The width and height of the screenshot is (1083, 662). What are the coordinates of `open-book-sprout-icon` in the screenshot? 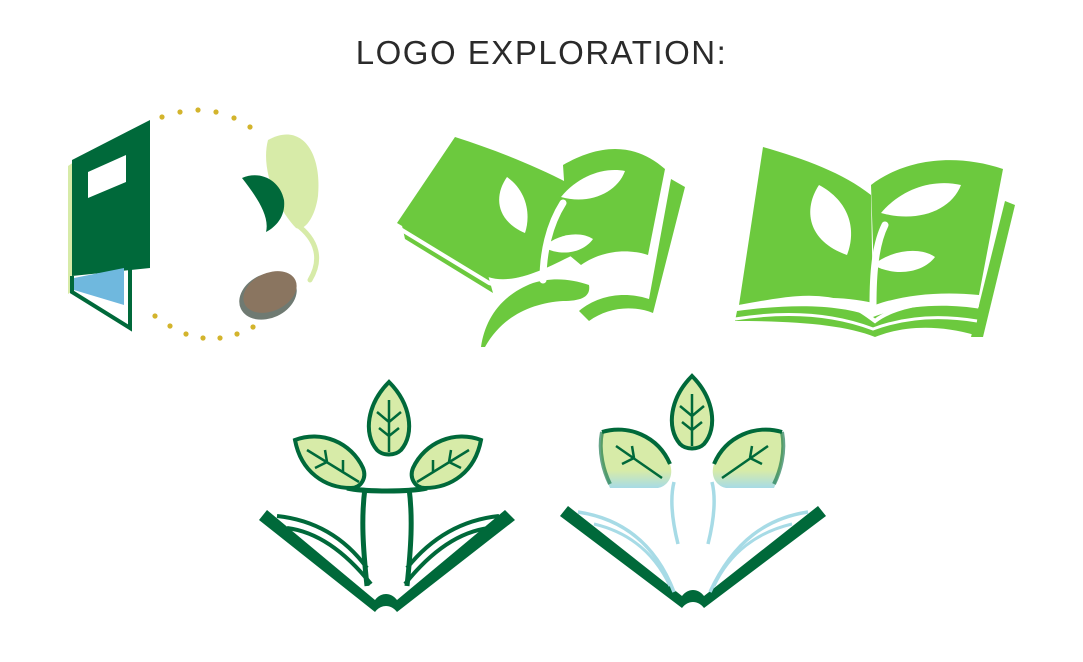 It's located at (540, 242).